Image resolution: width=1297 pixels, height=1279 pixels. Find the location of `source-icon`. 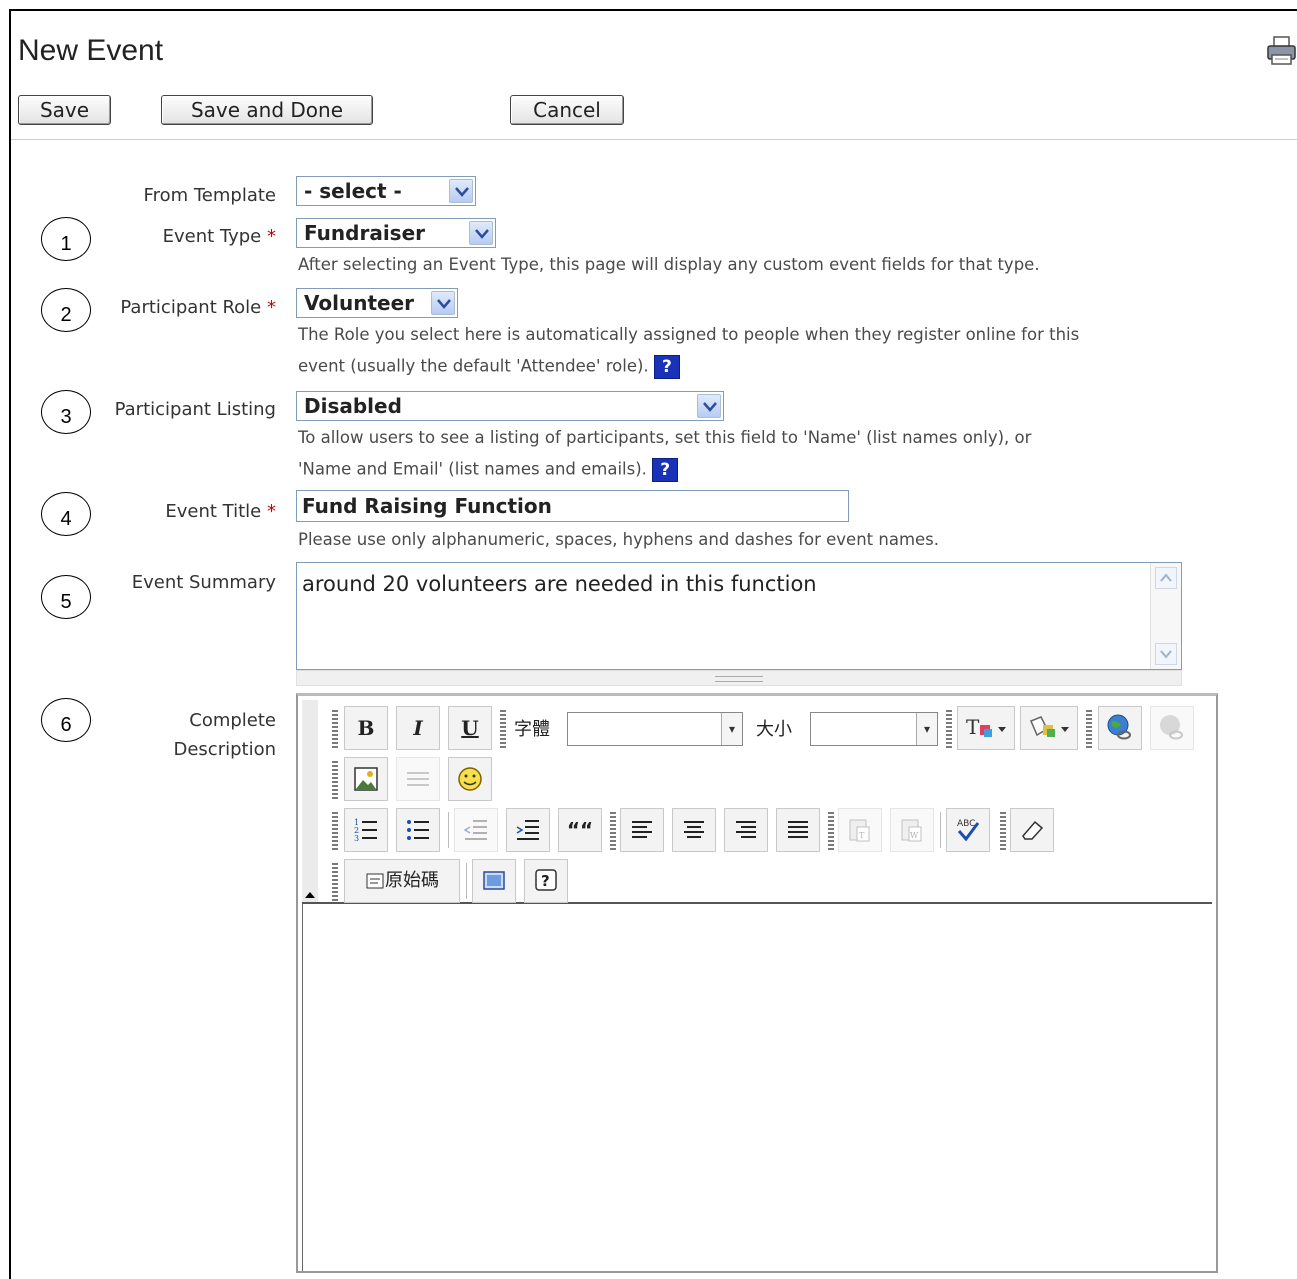

source-icon is located at coordinates (375, 881).